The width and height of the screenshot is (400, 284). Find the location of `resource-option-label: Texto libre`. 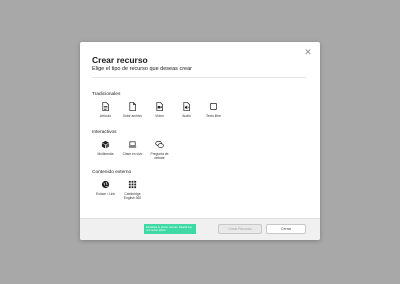

resource-option-label: Texto libre is located at coordinates (213, 116).